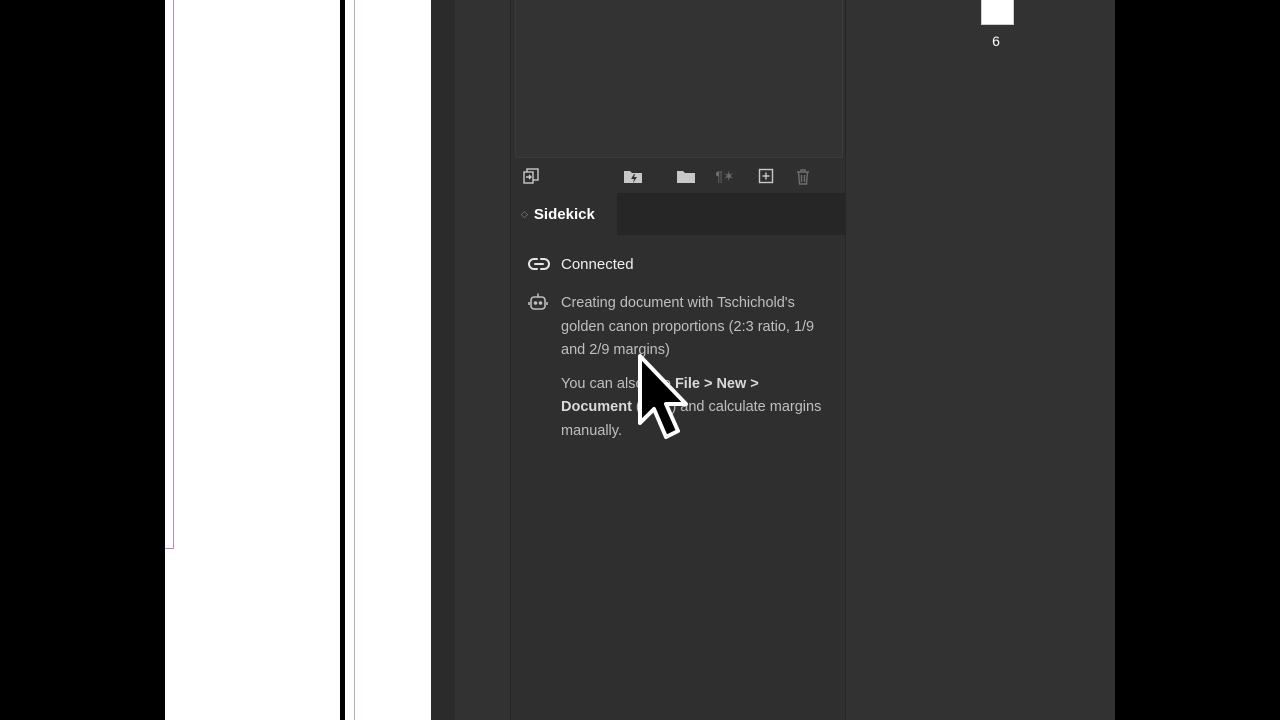 Image resolution: width=1280 pixels, height=720 pixels. What do you see at coordinates (1197, 360) in the screenshot?
I see `screen-edge` at bounding box center [1197, 360].